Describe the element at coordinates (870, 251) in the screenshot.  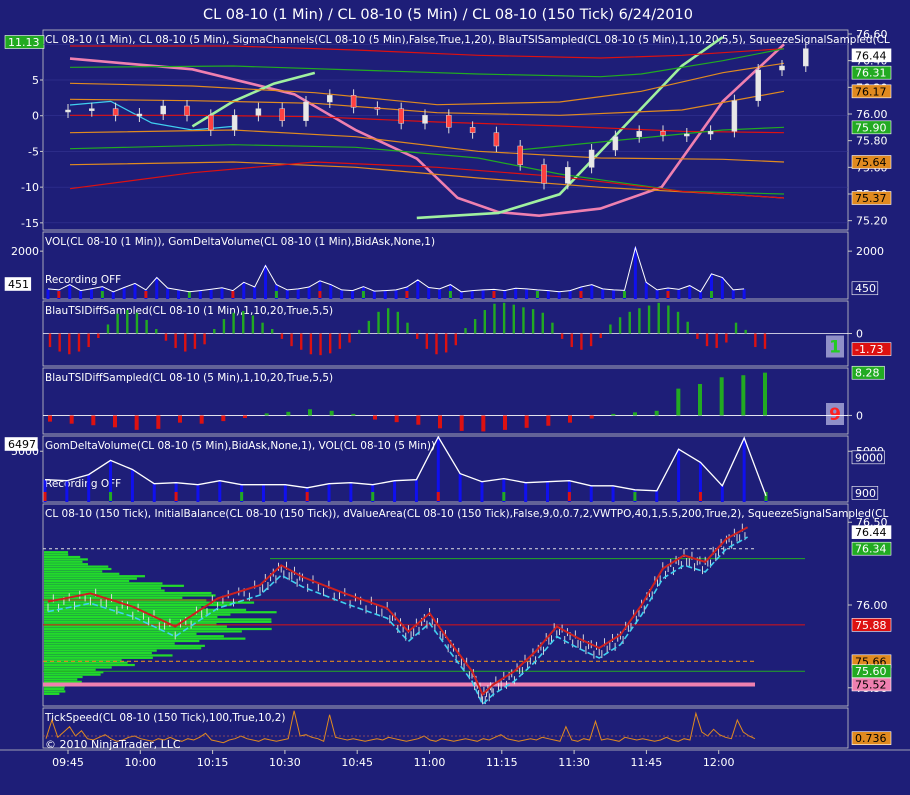
I see `right-tick-label: 2000` at that location.